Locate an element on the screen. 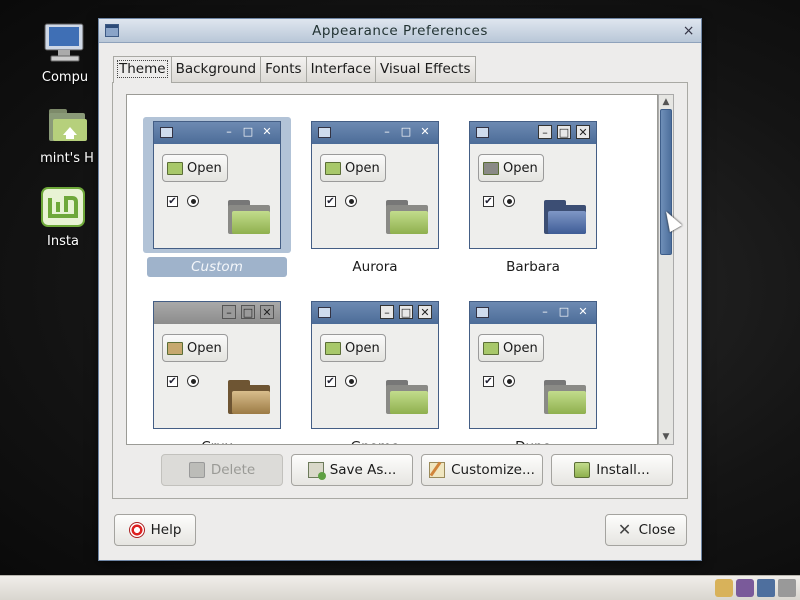 This screenshot has width=800, height=600. titlebar: Appearance Preferences × is located at coordinates (400, 31).